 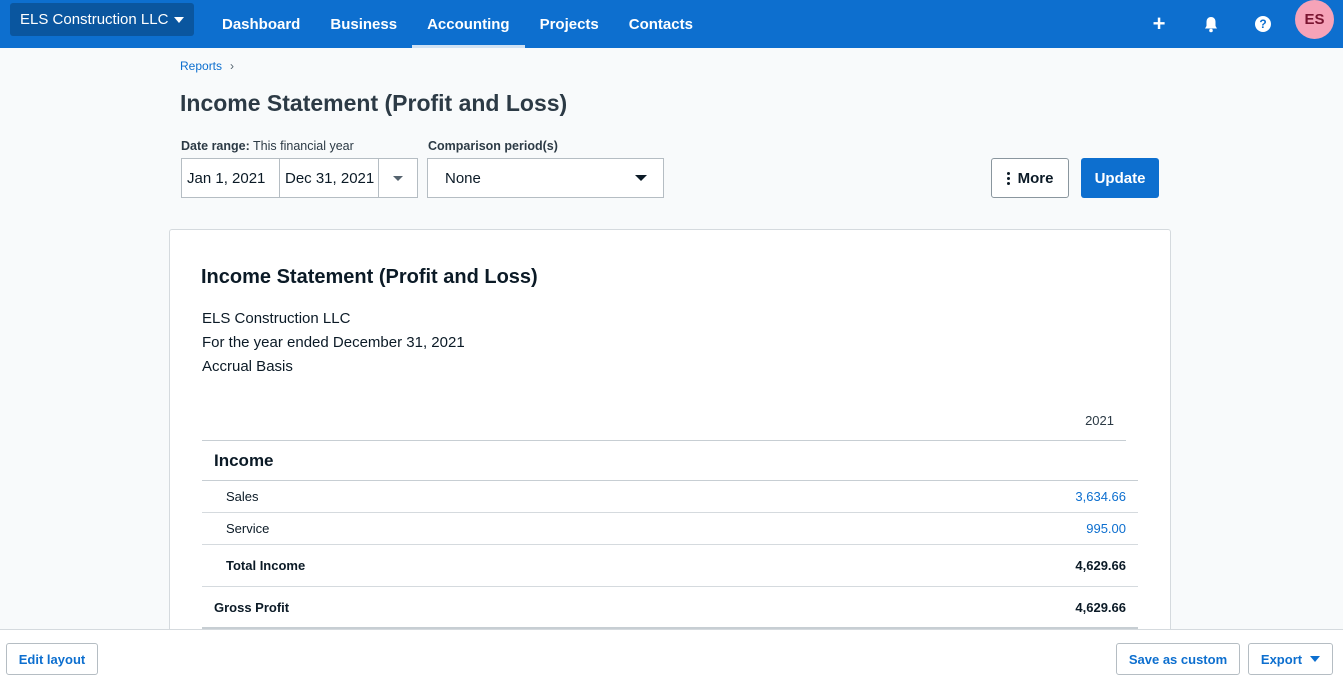 I want to click on report-title: Income Statement (Profit and Loss), so click(x=369, y=277).